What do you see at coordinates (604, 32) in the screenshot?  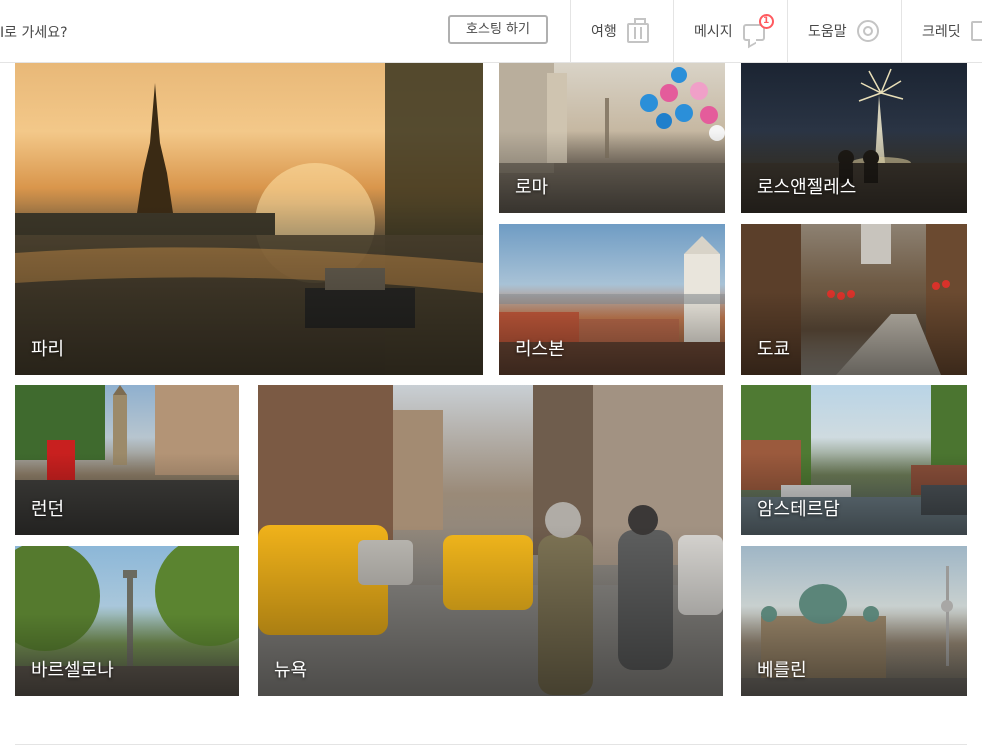 I see `nav-trips-label: 여행` at bounding box center [604, 32].